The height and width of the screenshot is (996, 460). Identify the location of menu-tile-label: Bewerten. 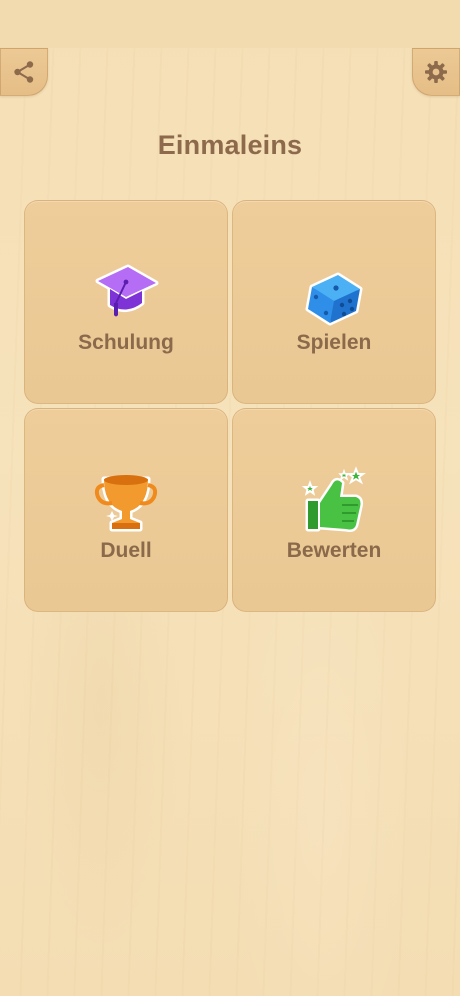
(334, 550).